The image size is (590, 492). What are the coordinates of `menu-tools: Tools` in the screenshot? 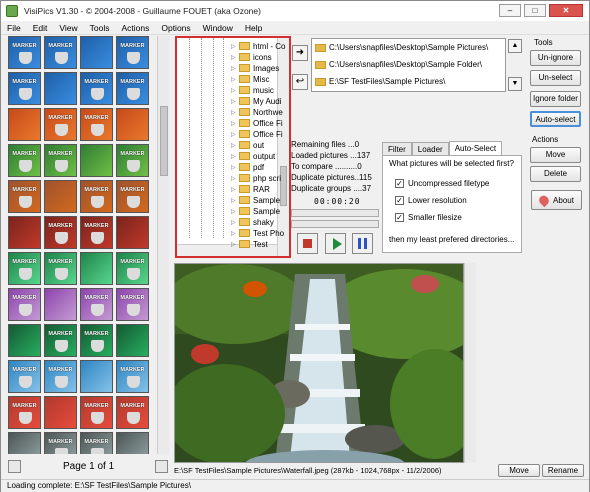 It's located at (100, 28).